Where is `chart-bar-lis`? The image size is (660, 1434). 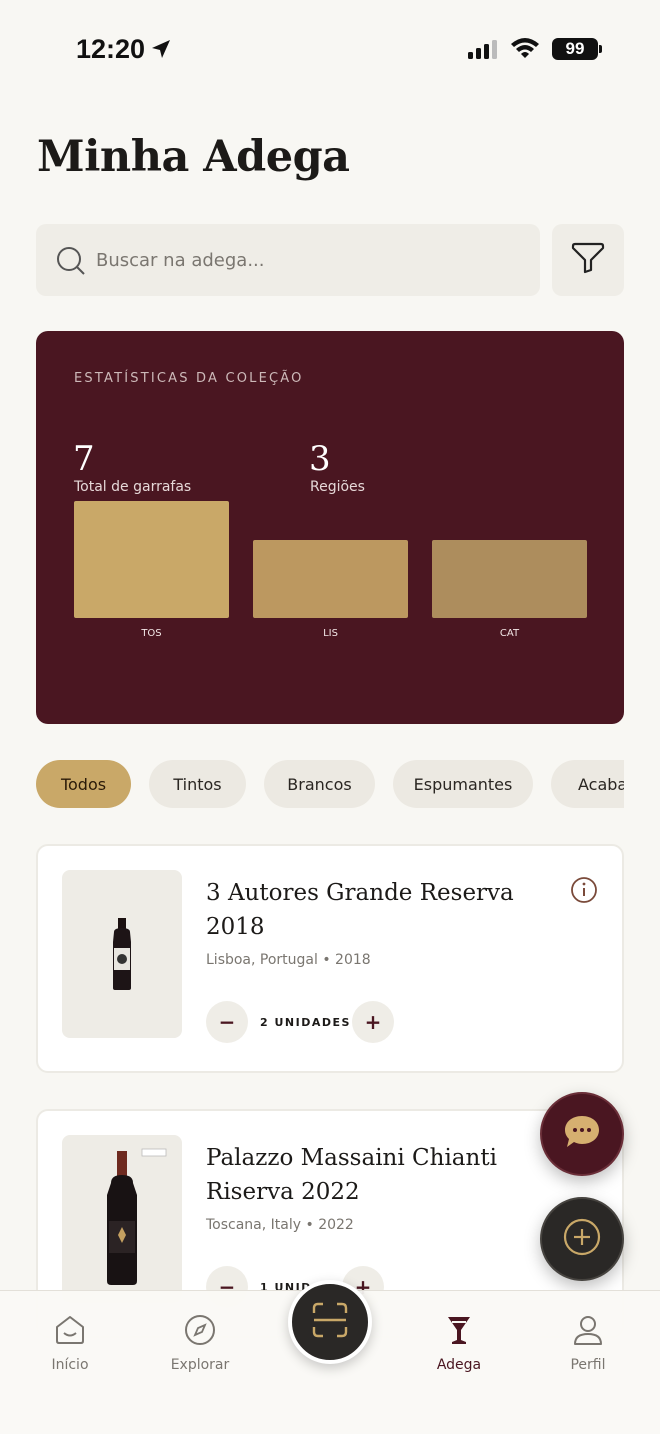
chart-bar-lis is located at coordinates (330, 579).